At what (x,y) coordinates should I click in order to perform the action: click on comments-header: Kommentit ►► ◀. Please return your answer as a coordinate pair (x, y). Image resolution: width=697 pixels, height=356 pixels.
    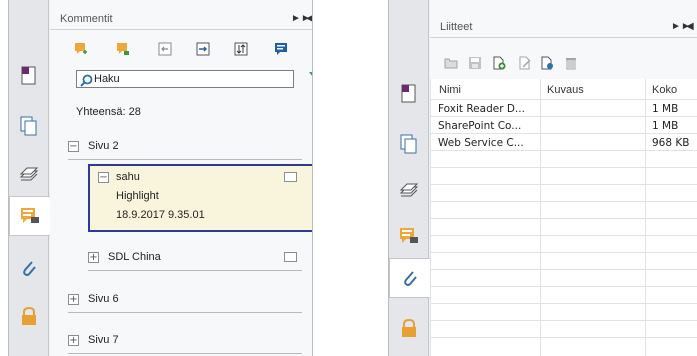
    Looking at the image, I should click on (181, 19).